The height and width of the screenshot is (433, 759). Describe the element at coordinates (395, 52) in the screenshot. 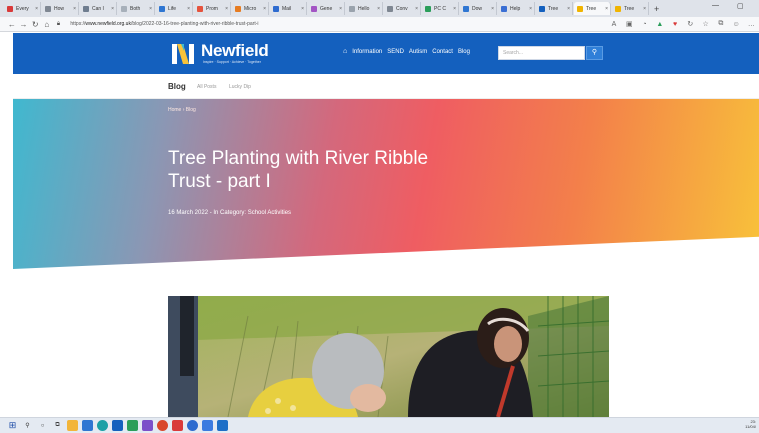

I see `nav-send: SEND` at that location.